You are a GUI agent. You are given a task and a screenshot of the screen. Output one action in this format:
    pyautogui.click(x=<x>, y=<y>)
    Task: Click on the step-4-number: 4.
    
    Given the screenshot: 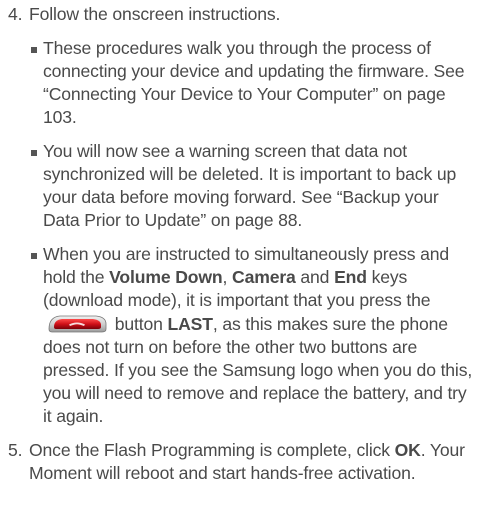 What is the action you would take?
    pyautogui.click(x=15, y=14)
    